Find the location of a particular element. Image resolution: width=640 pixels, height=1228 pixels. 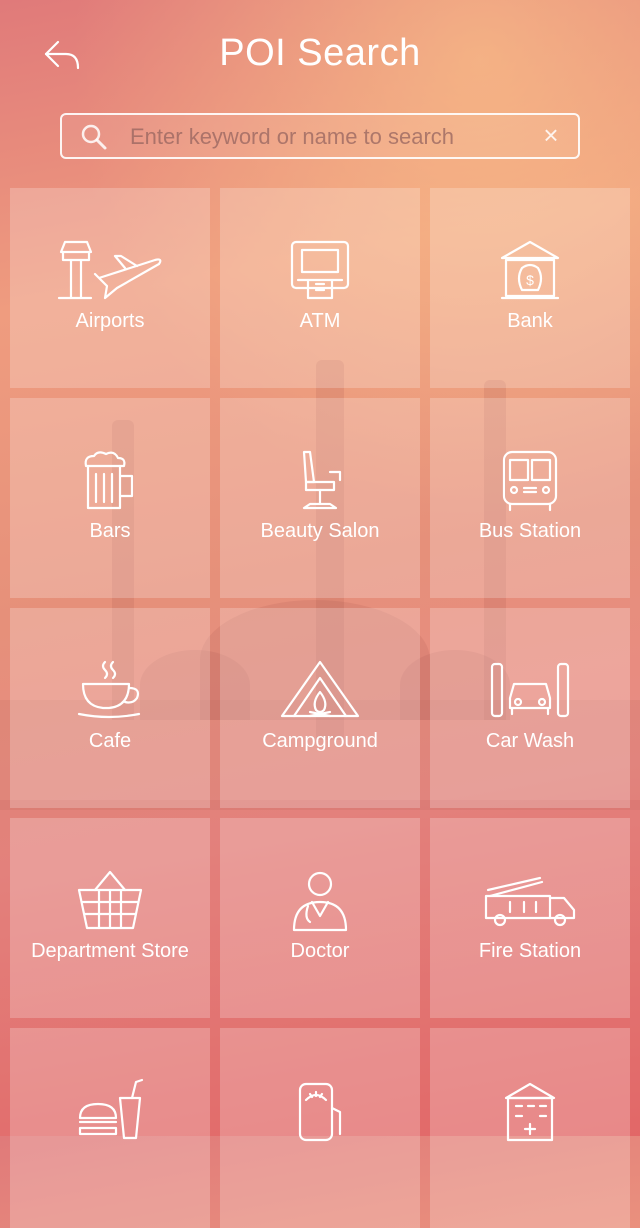

bank-icon: $ is located at coordinates (530, 270).